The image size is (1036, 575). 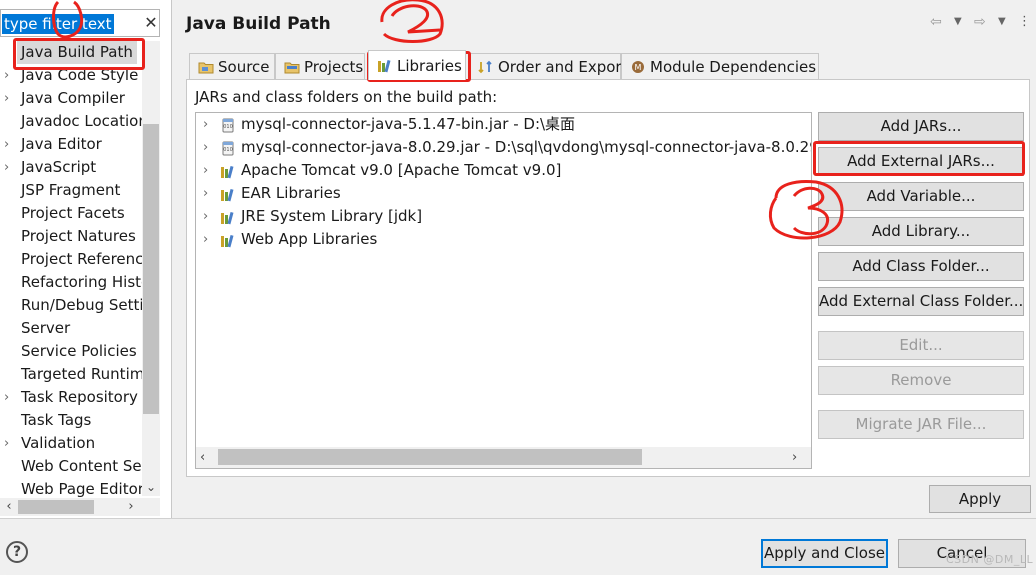 I want to click on tree-item: › Java Code Style, so click(x=71, y=75).